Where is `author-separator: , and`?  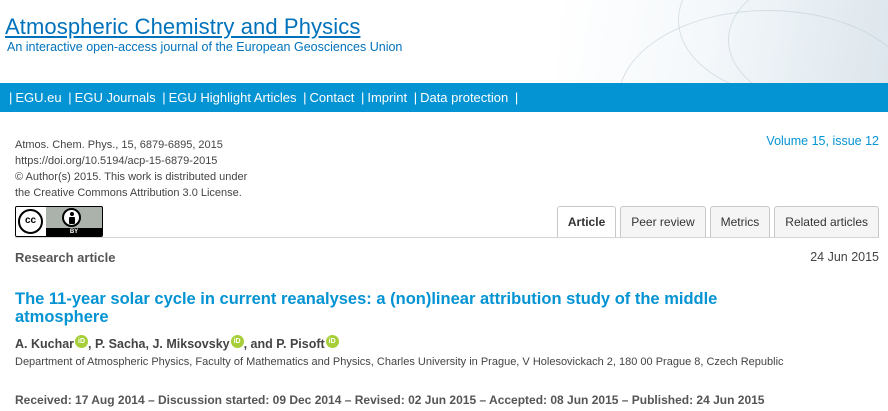
author-separator: , and is located at coordinates (260, 344).